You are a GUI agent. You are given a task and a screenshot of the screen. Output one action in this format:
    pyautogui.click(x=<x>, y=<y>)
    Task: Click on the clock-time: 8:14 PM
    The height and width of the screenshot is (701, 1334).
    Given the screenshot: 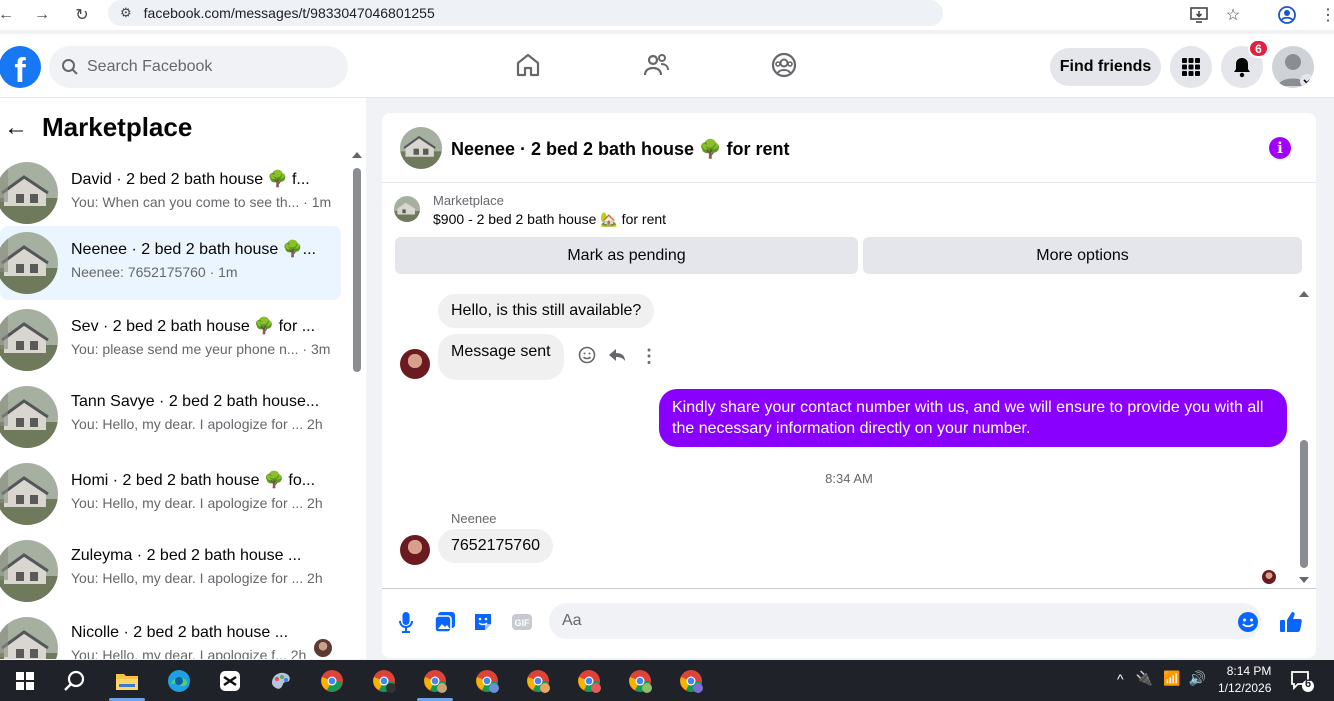 What is the action you would take?
    pyautogui.click(x=1249, y=671)
    